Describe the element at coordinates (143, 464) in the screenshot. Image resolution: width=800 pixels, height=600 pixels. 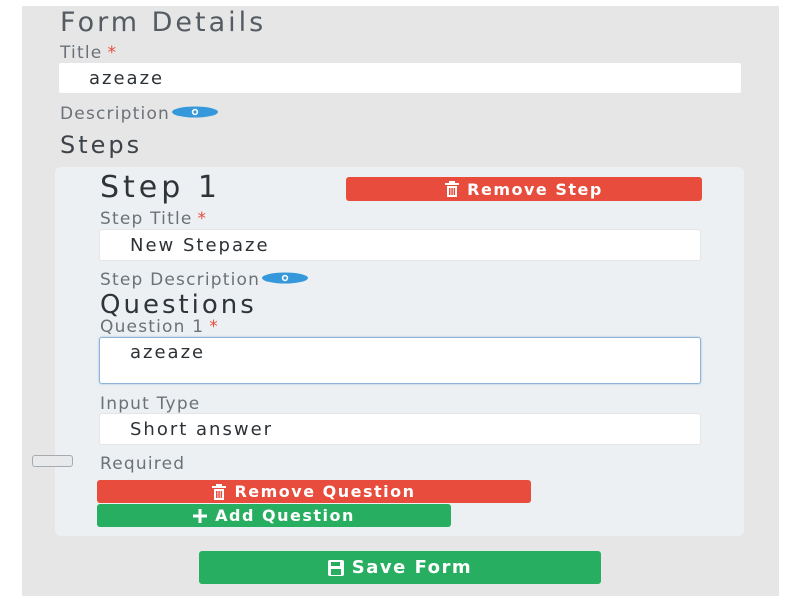
I see `required-label: Required` at that location.